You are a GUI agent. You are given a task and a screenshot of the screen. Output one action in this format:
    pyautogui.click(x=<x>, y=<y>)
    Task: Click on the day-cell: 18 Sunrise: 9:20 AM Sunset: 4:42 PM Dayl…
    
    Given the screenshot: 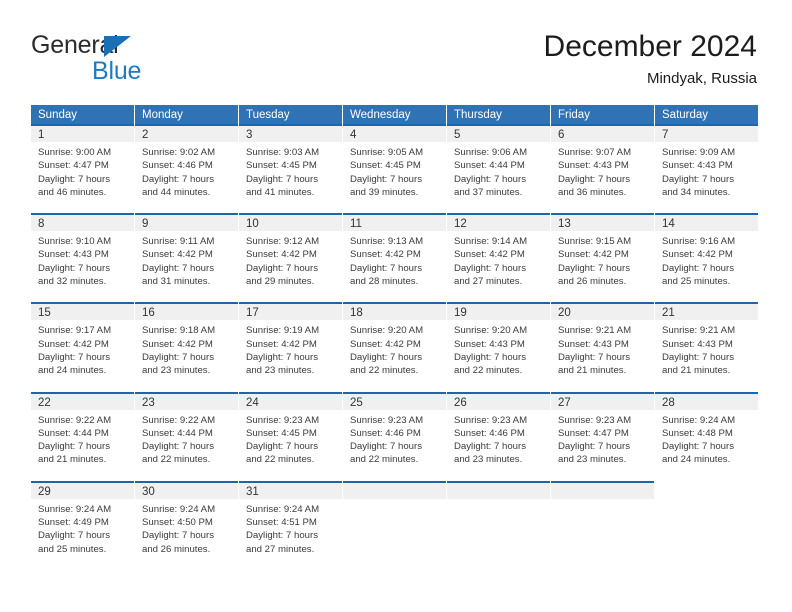 What is the action you would take?
    pyautogui.click(x=395, y=343)
    